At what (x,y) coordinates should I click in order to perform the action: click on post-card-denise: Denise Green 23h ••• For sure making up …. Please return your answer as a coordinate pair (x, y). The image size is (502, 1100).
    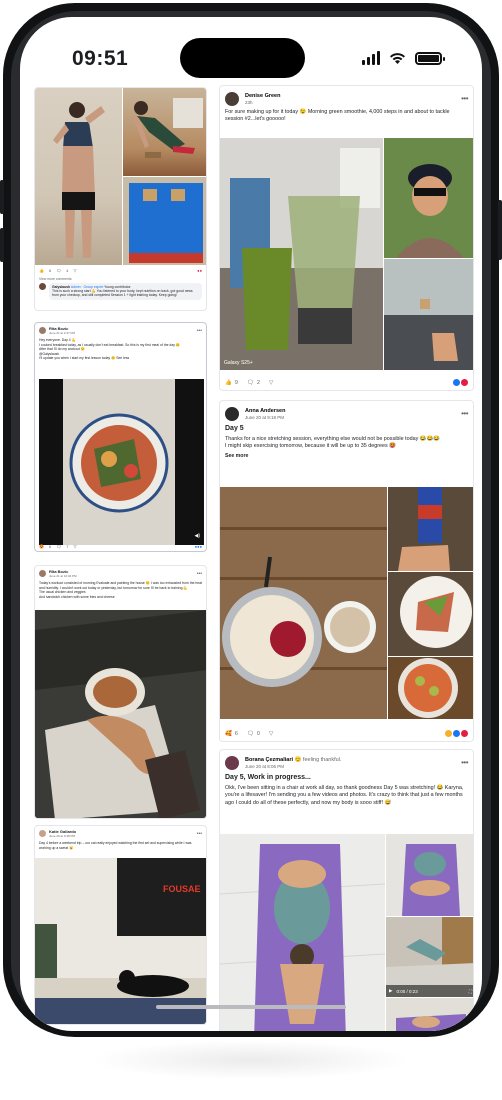
    Looking at the image, I should click on (346, 238).